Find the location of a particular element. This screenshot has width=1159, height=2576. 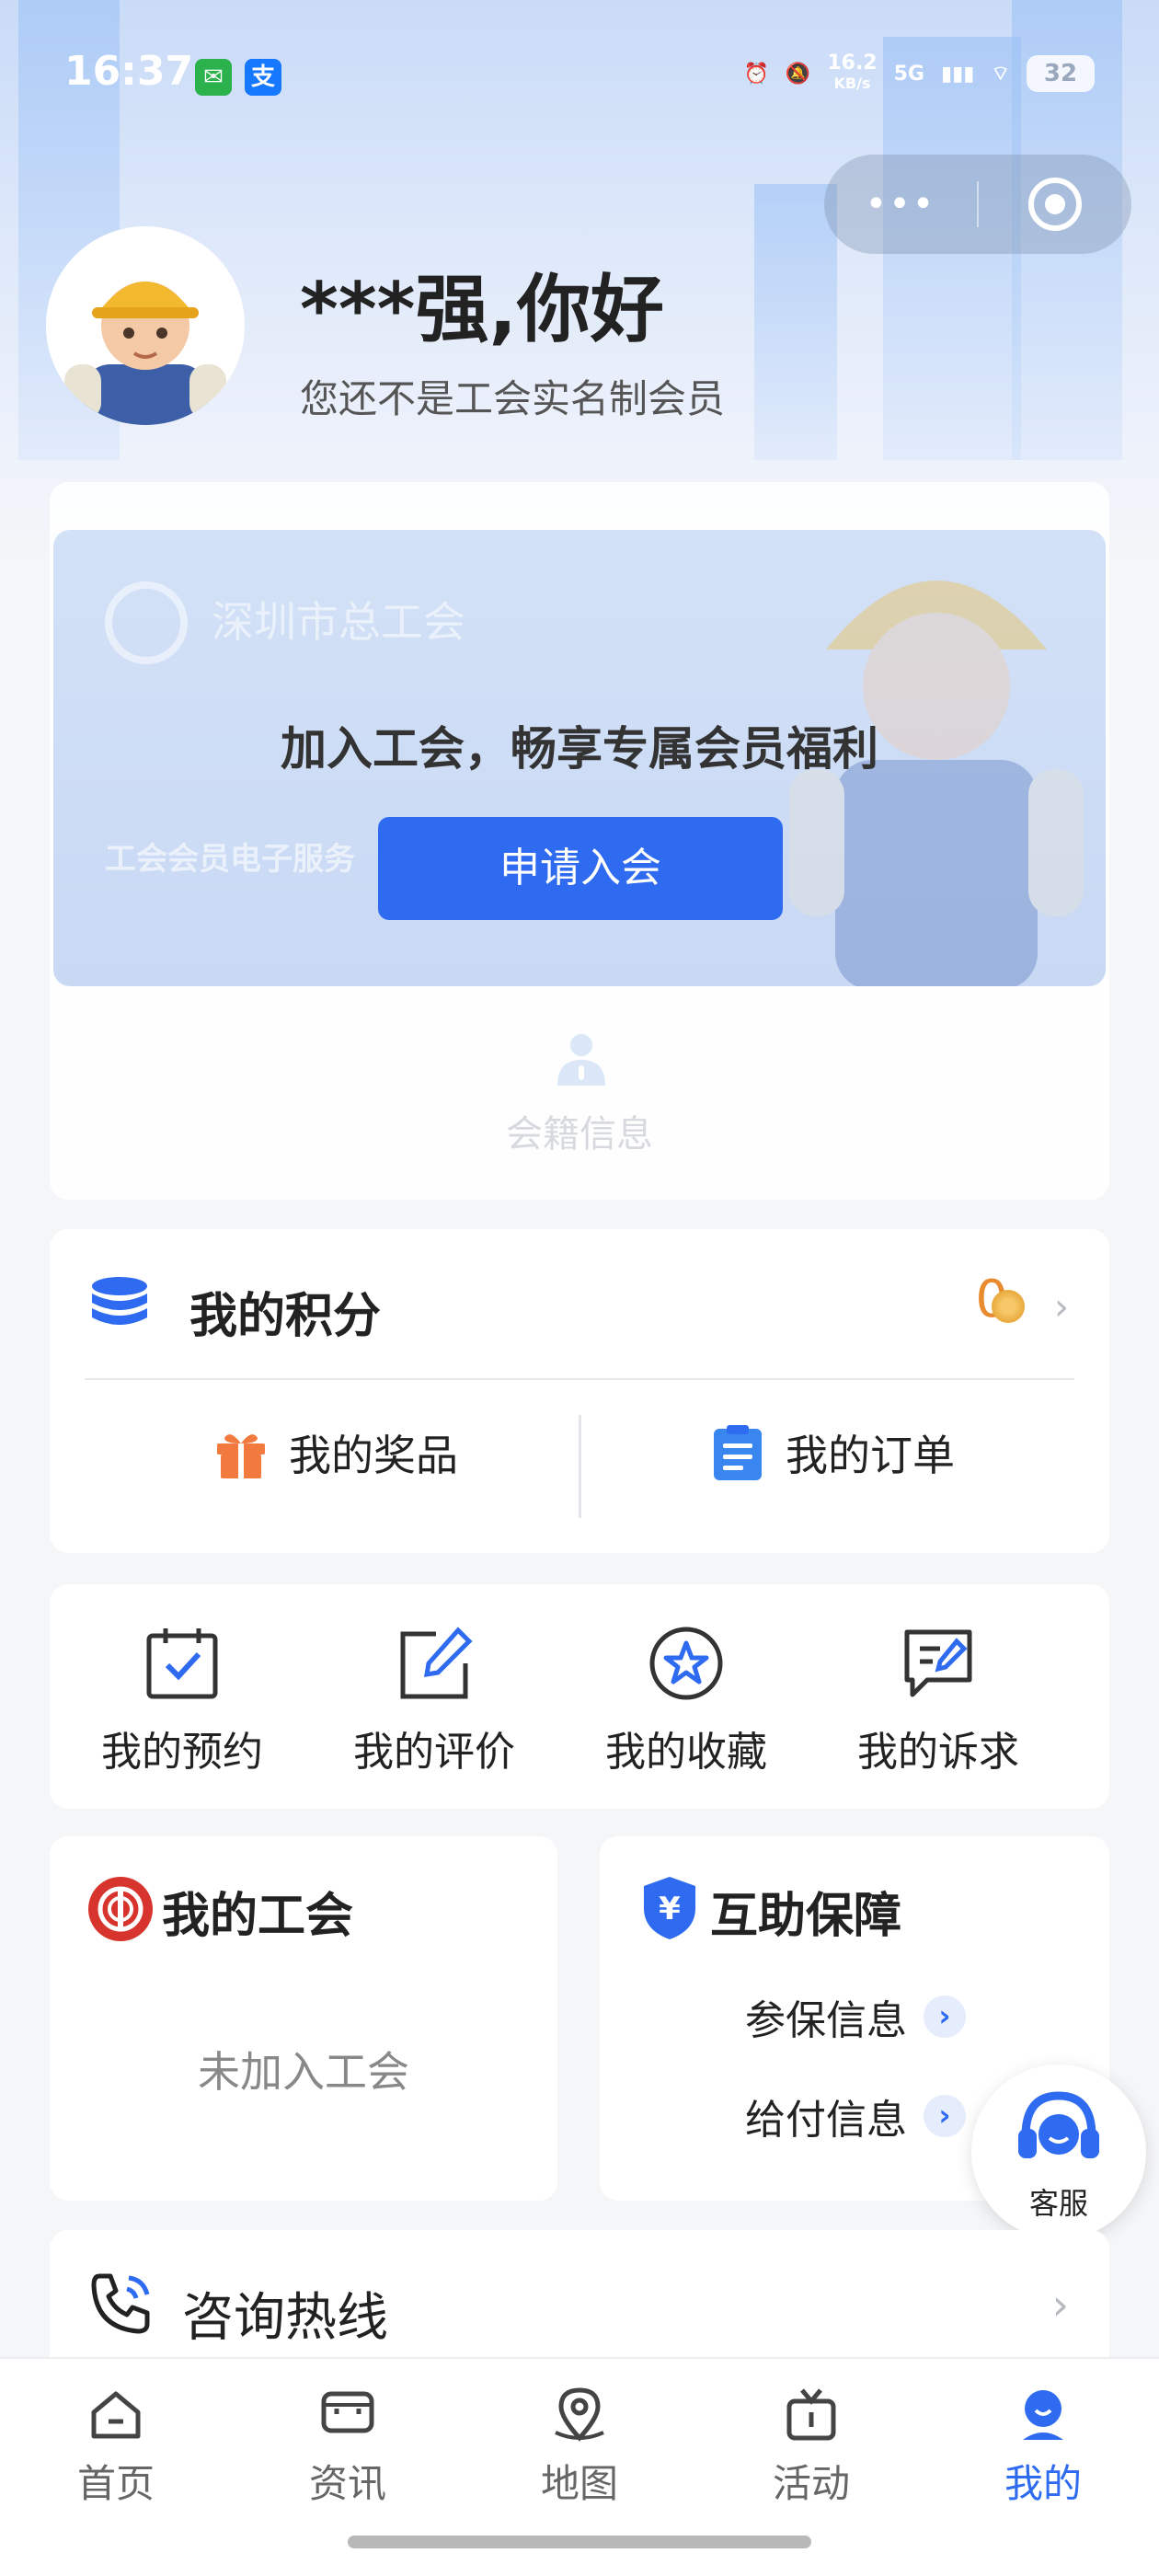

quick-action-label: 我的诉求 is located at coordinates (938, 1752).